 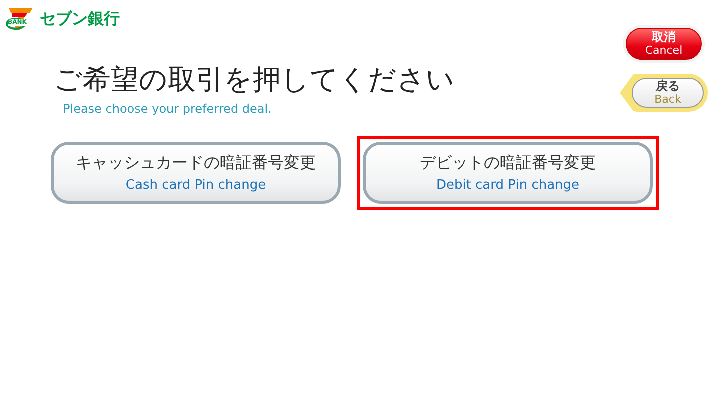 I want to click on page-subtitle: Please choose your preferred deal., so click(x=167, y=109).